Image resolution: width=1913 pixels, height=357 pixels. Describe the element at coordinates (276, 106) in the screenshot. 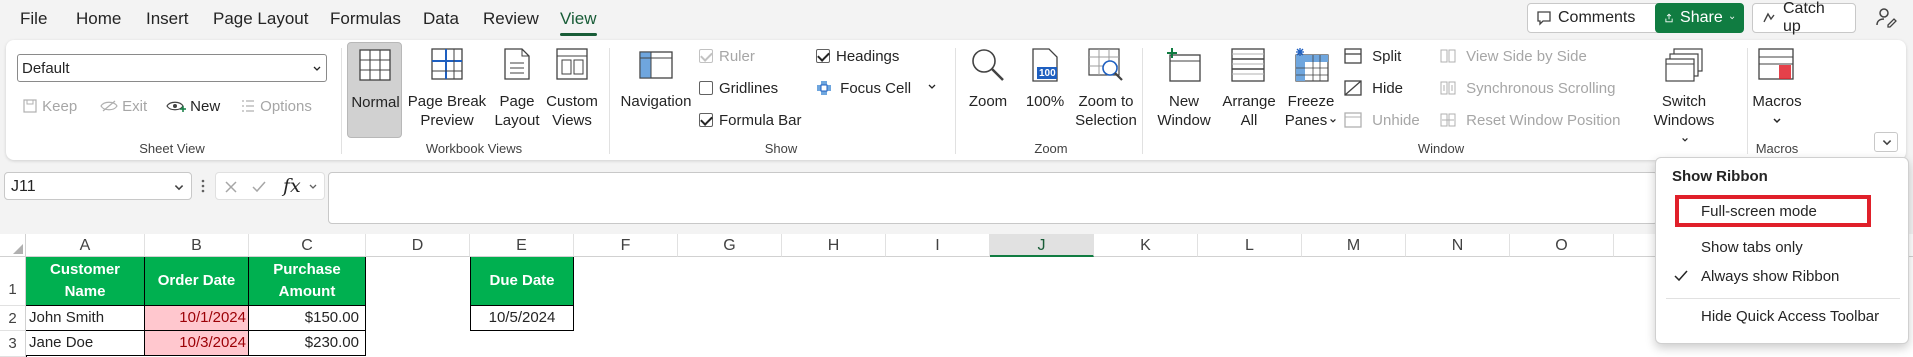

I see `options-button: Options` at that location.